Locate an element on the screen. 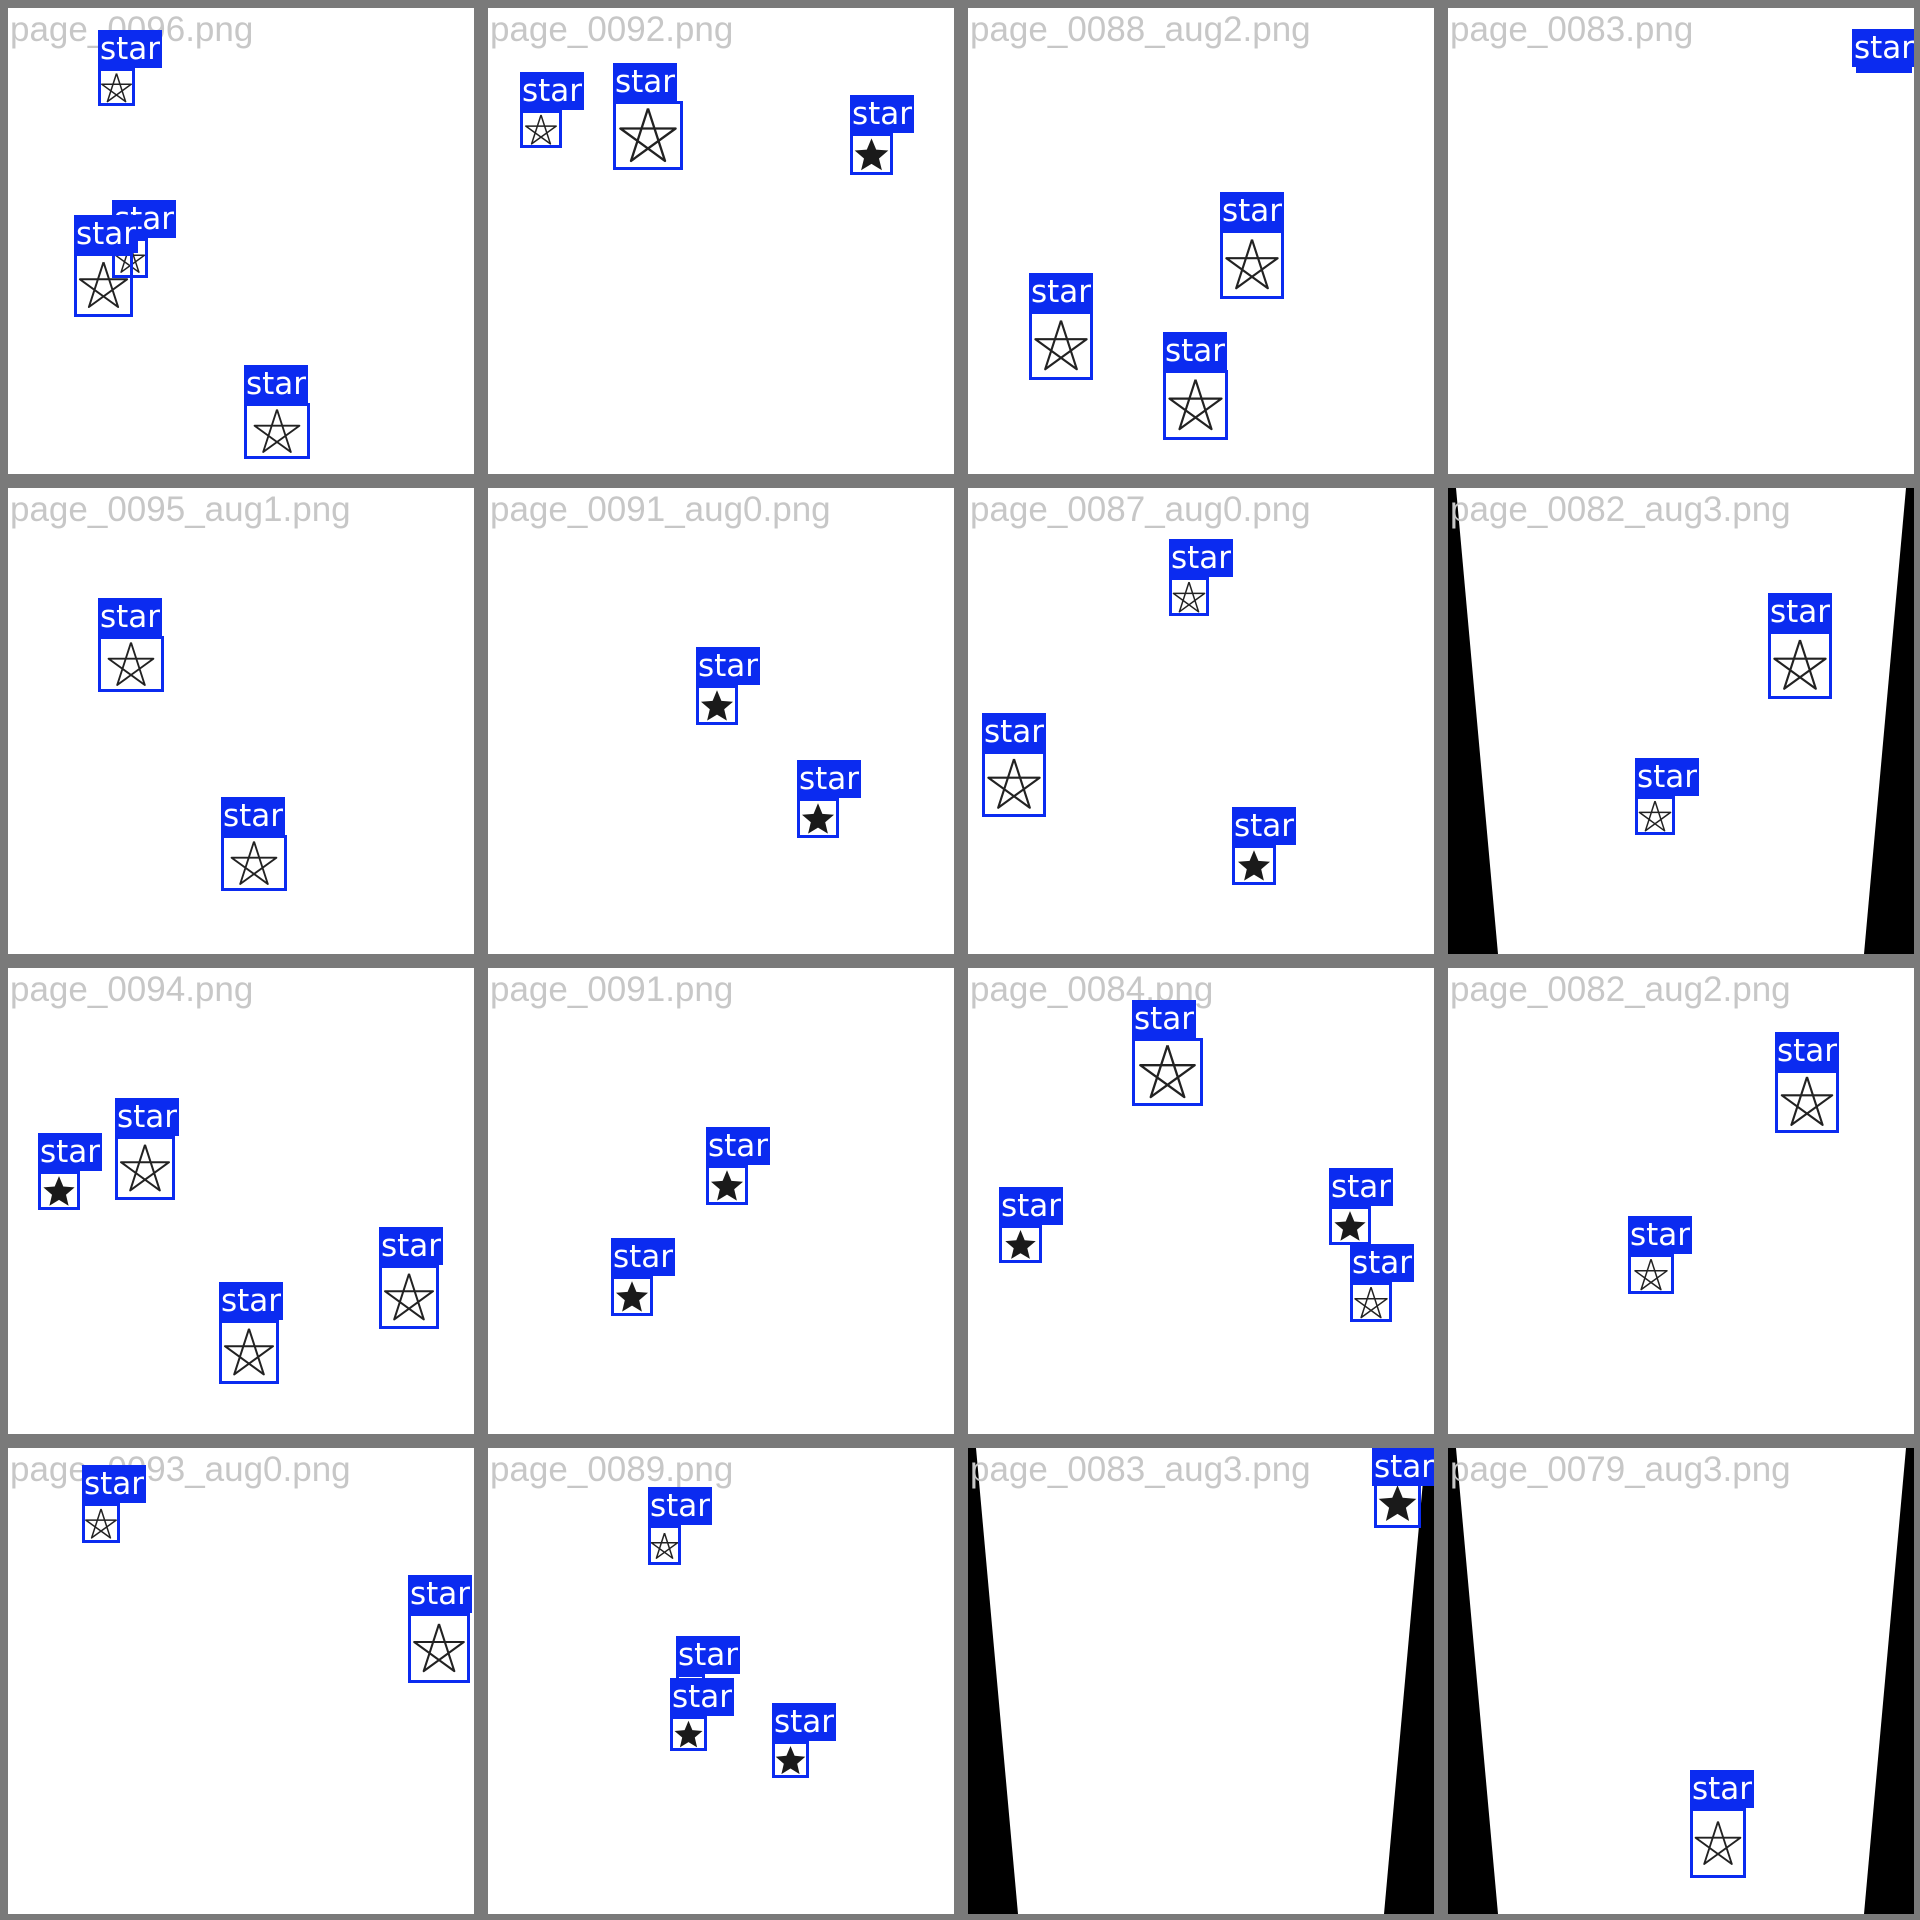 This screenshot has width=1920, height=1920. tile-filename: page_0091_aug0.png is located at coordinates (660, 509).